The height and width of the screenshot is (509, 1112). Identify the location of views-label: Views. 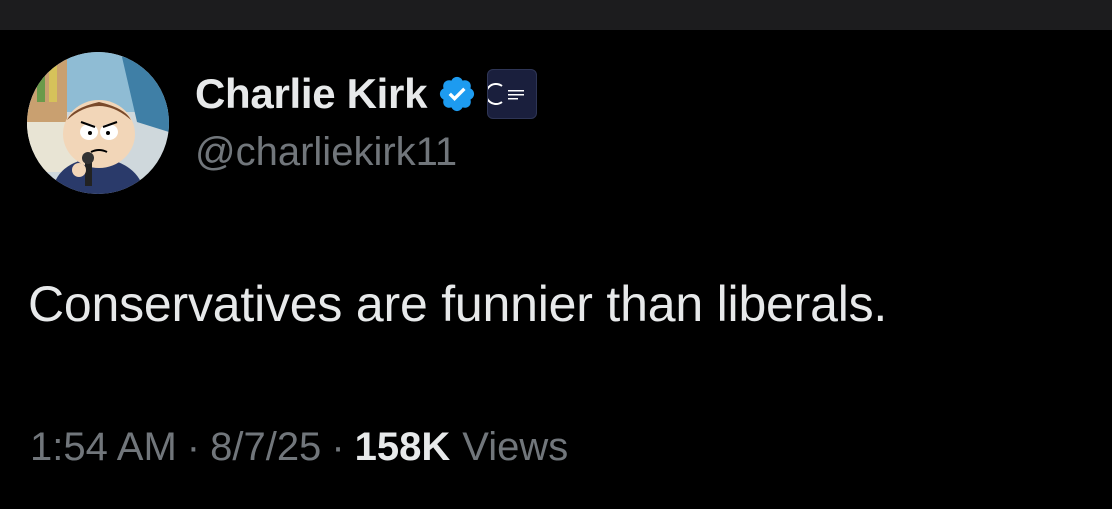
(515, 447).